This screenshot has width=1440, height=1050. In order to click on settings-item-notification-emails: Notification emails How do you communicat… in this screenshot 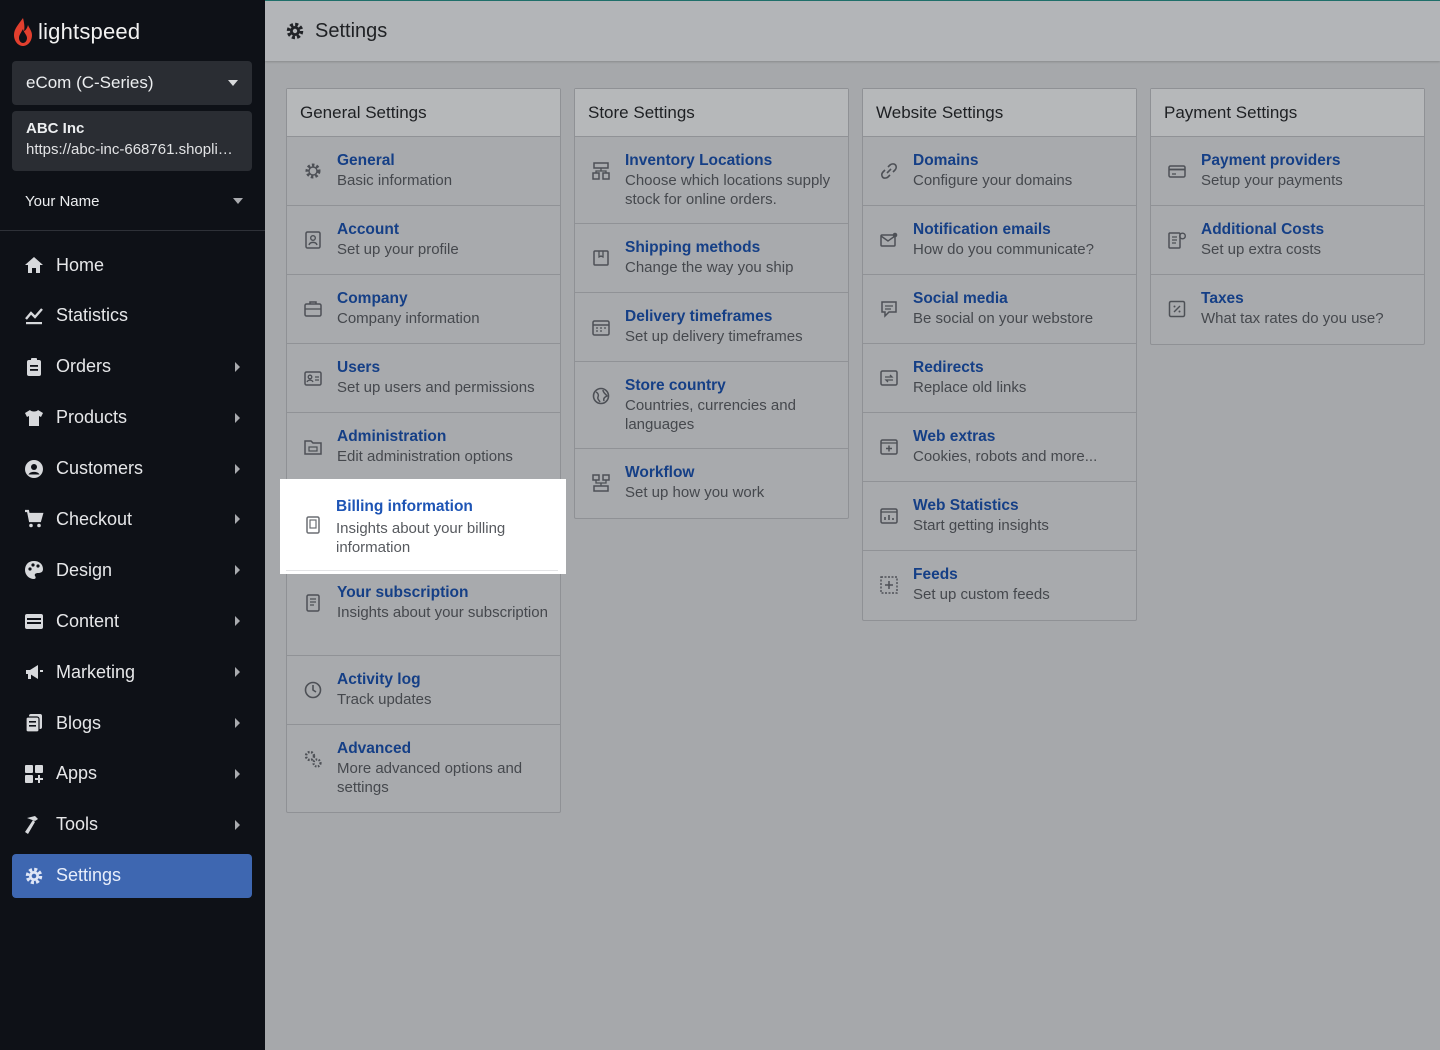, I will do `click(999, 240)`.